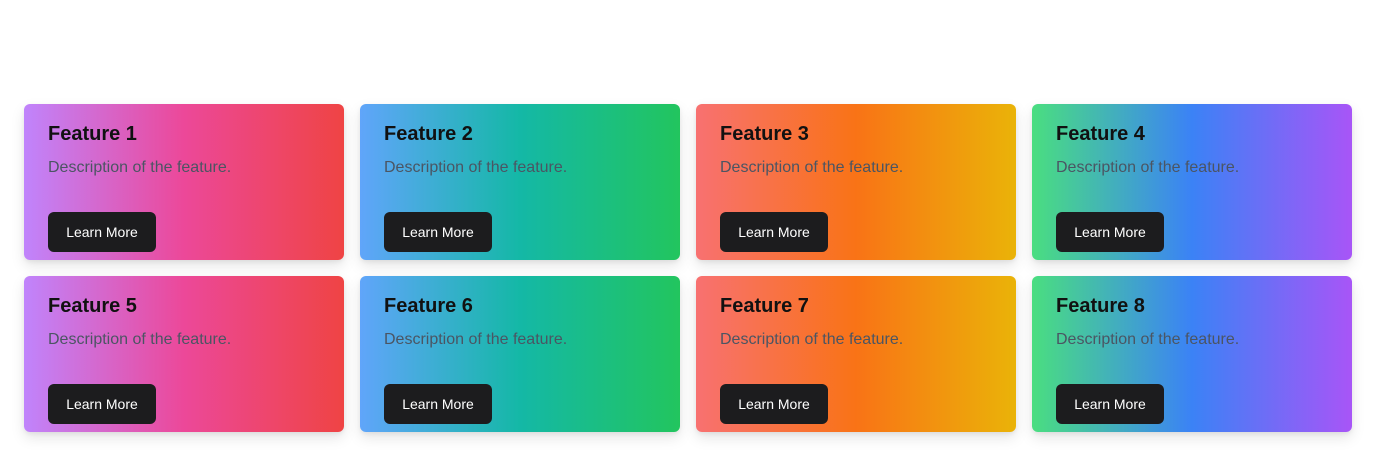 This screenshot has width=1376, height=456. I want to click on feature-card-title: Feature 2, so click(428, 134).